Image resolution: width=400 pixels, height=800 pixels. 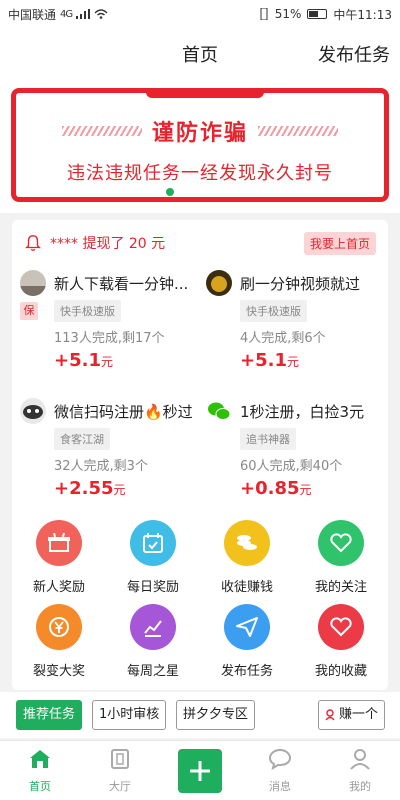 I want to click on battery-icon, so click(x=317, y=14).